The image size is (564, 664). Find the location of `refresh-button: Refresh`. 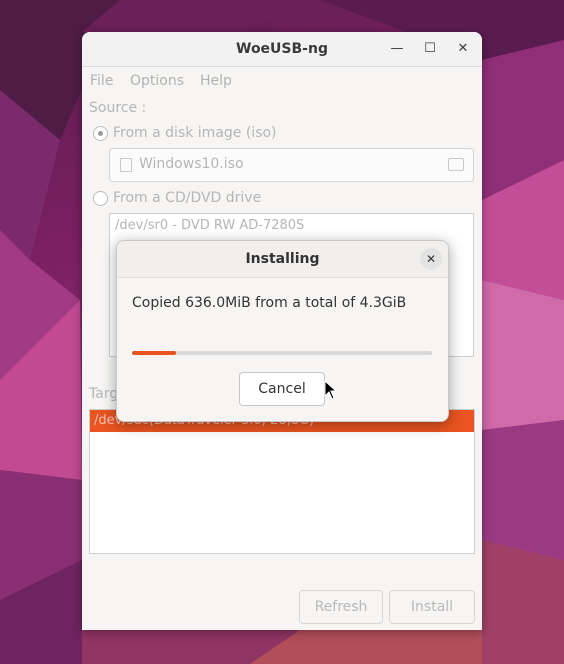

refresh-button: Refresh is located at coordinates (341, 607).